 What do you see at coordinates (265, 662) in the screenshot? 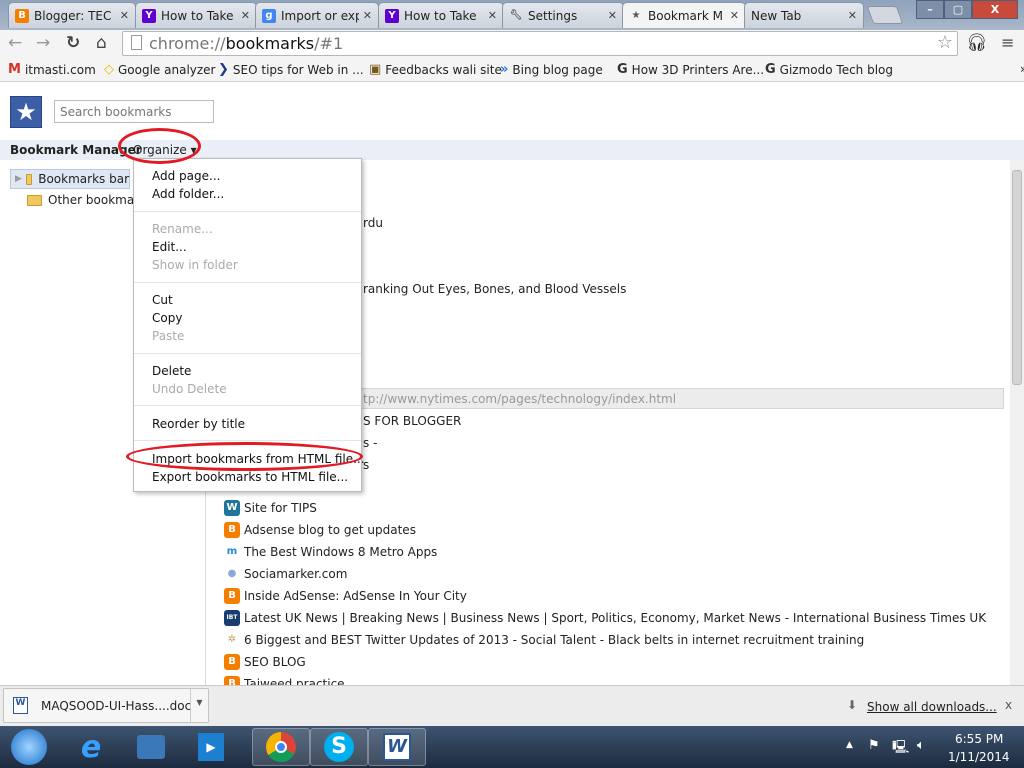
I see `list-item: B SEO BLOG` at bounding box center [265, 662].